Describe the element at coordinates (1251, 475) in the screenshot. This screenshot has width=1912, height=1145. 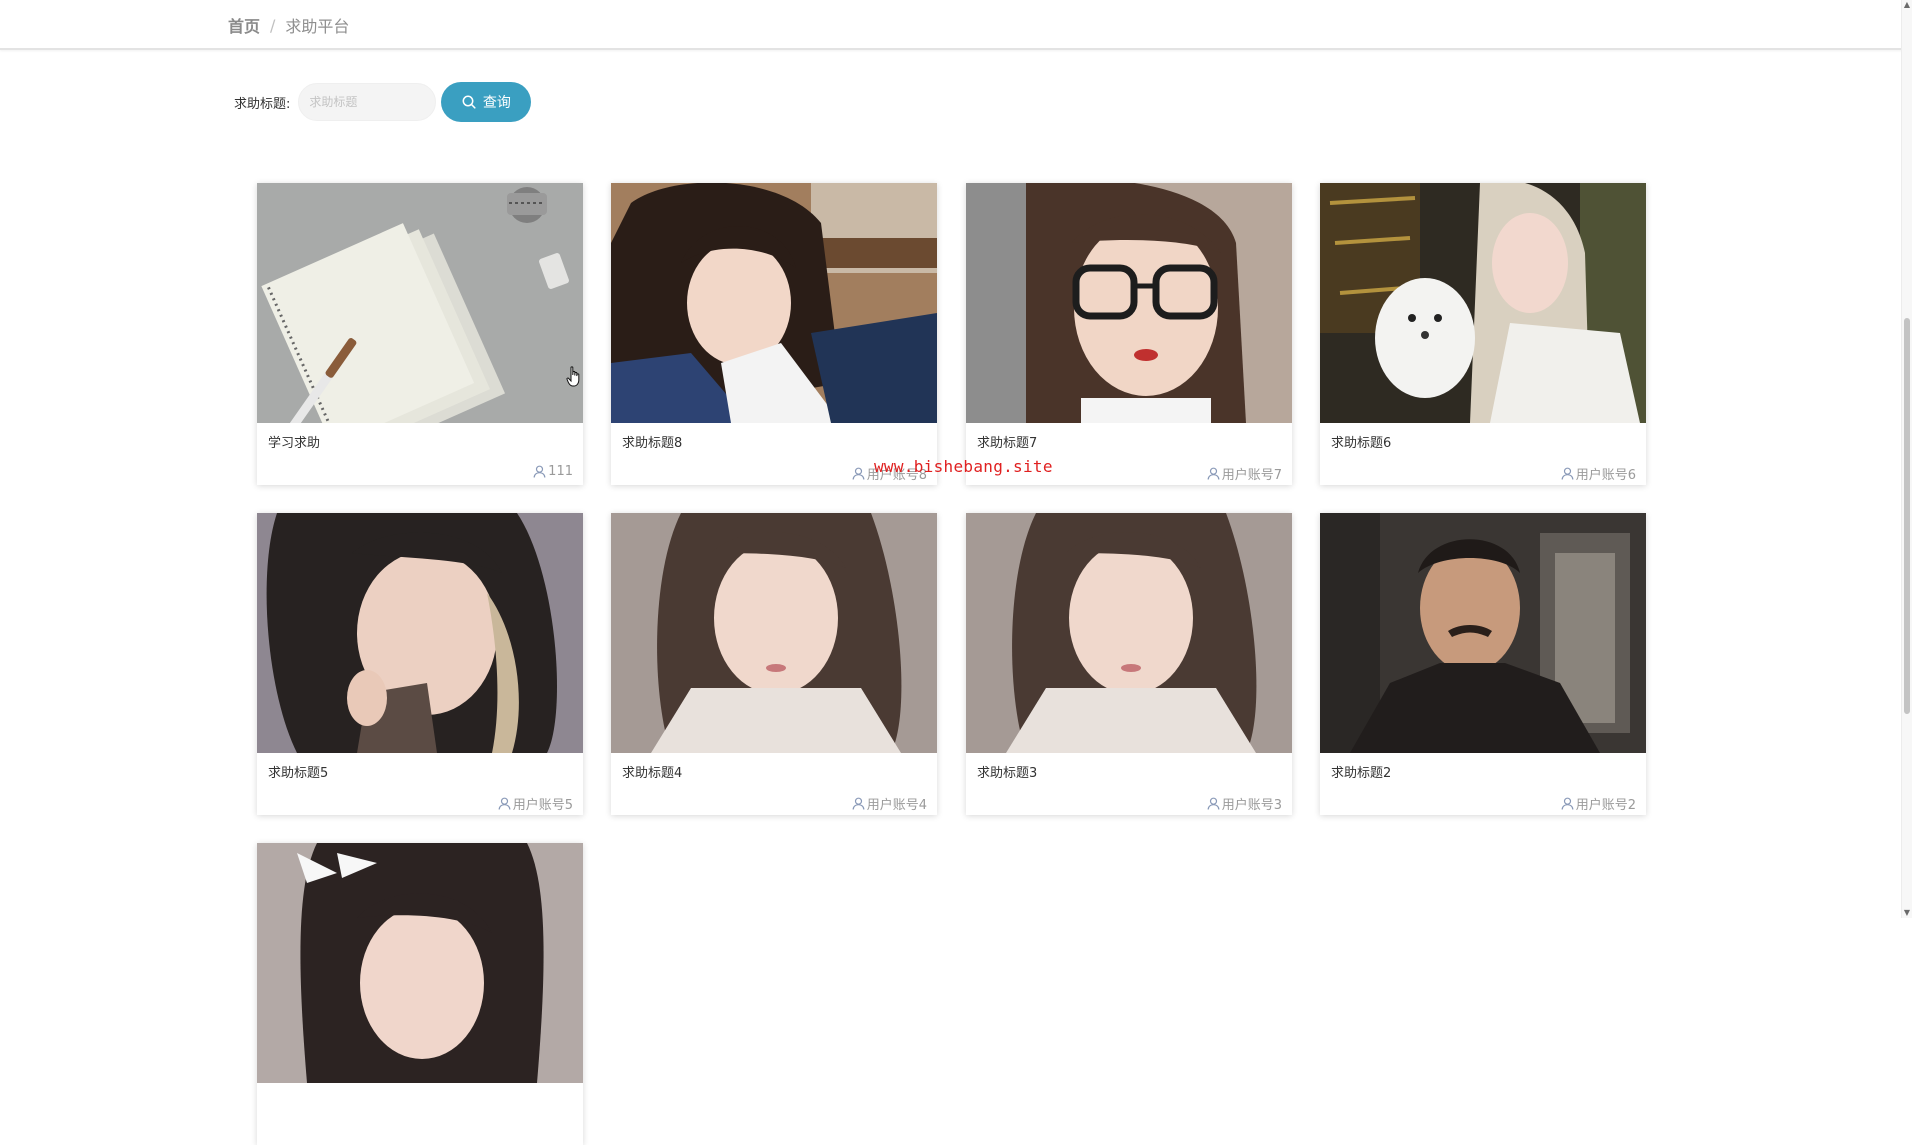
I see `card-user-name: 用户账号7` at that location.